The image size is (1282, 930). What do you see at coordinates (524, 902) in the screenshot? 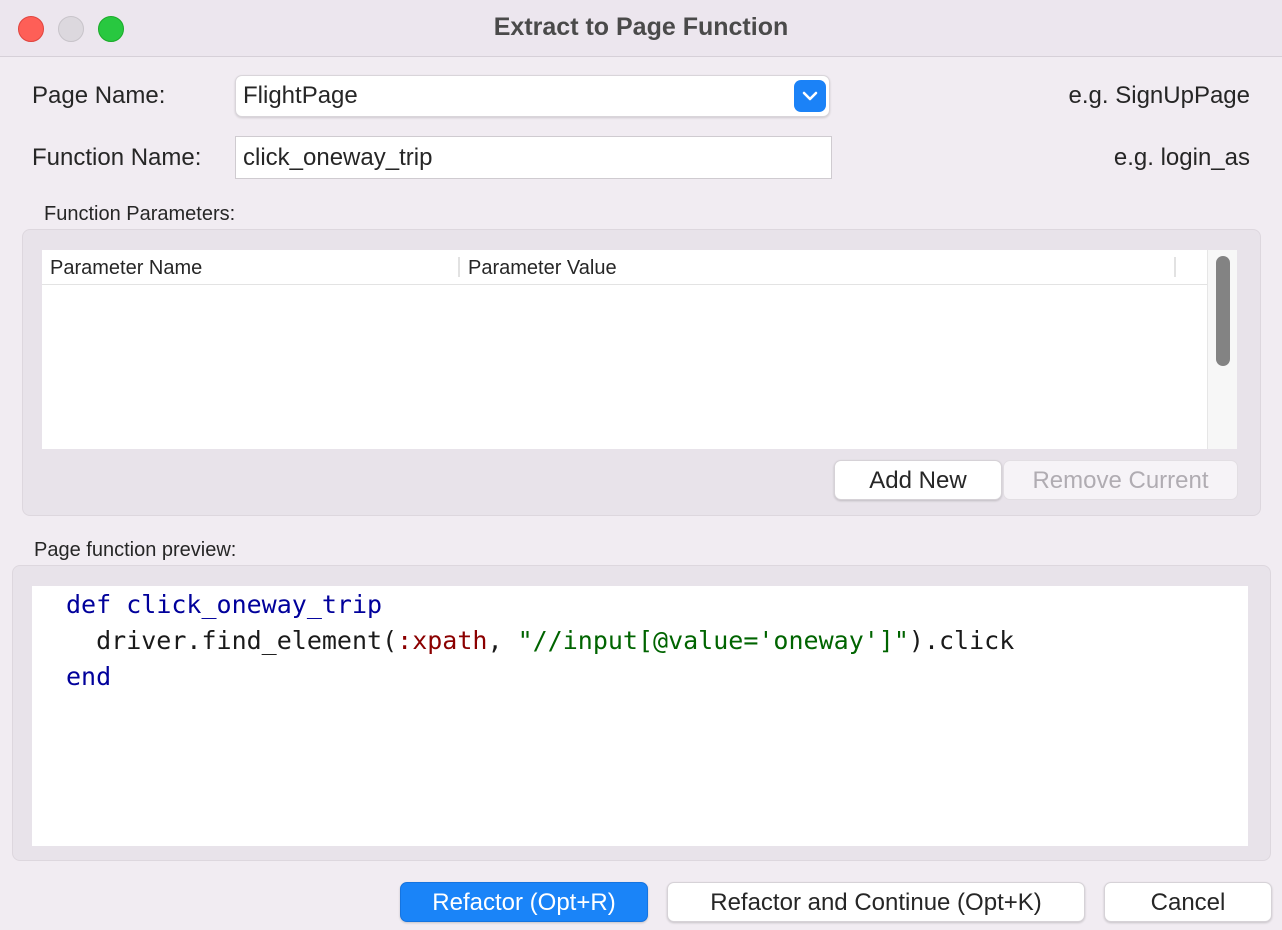
I see `refactor-button: Refactor (Opt+R)` at bounding box center [524, 902].